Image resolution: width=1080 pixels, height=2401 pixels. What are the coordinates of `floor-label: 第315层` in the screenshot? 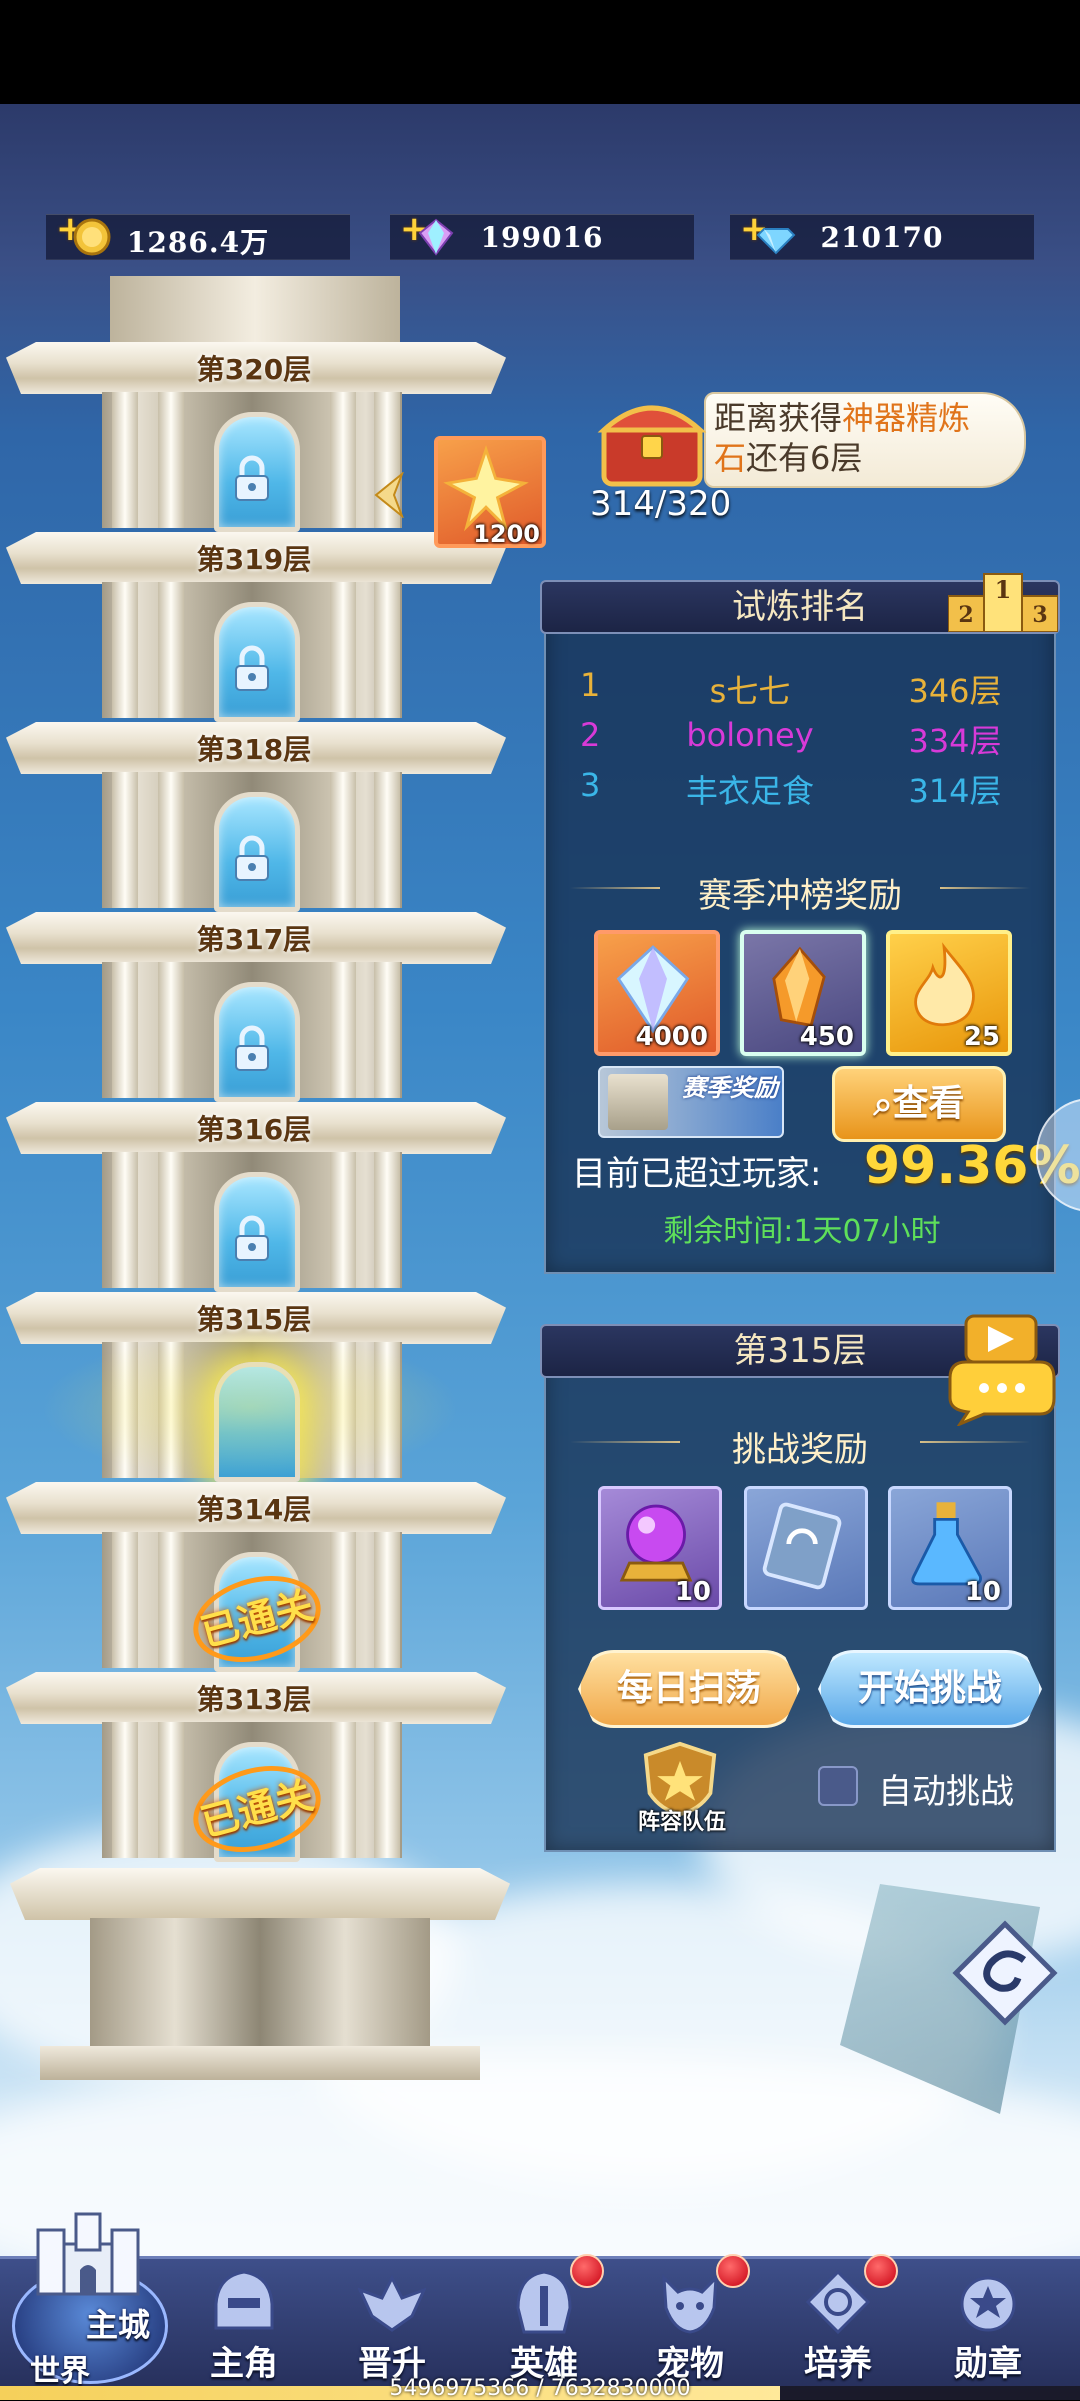 It's located at (254, 1319).